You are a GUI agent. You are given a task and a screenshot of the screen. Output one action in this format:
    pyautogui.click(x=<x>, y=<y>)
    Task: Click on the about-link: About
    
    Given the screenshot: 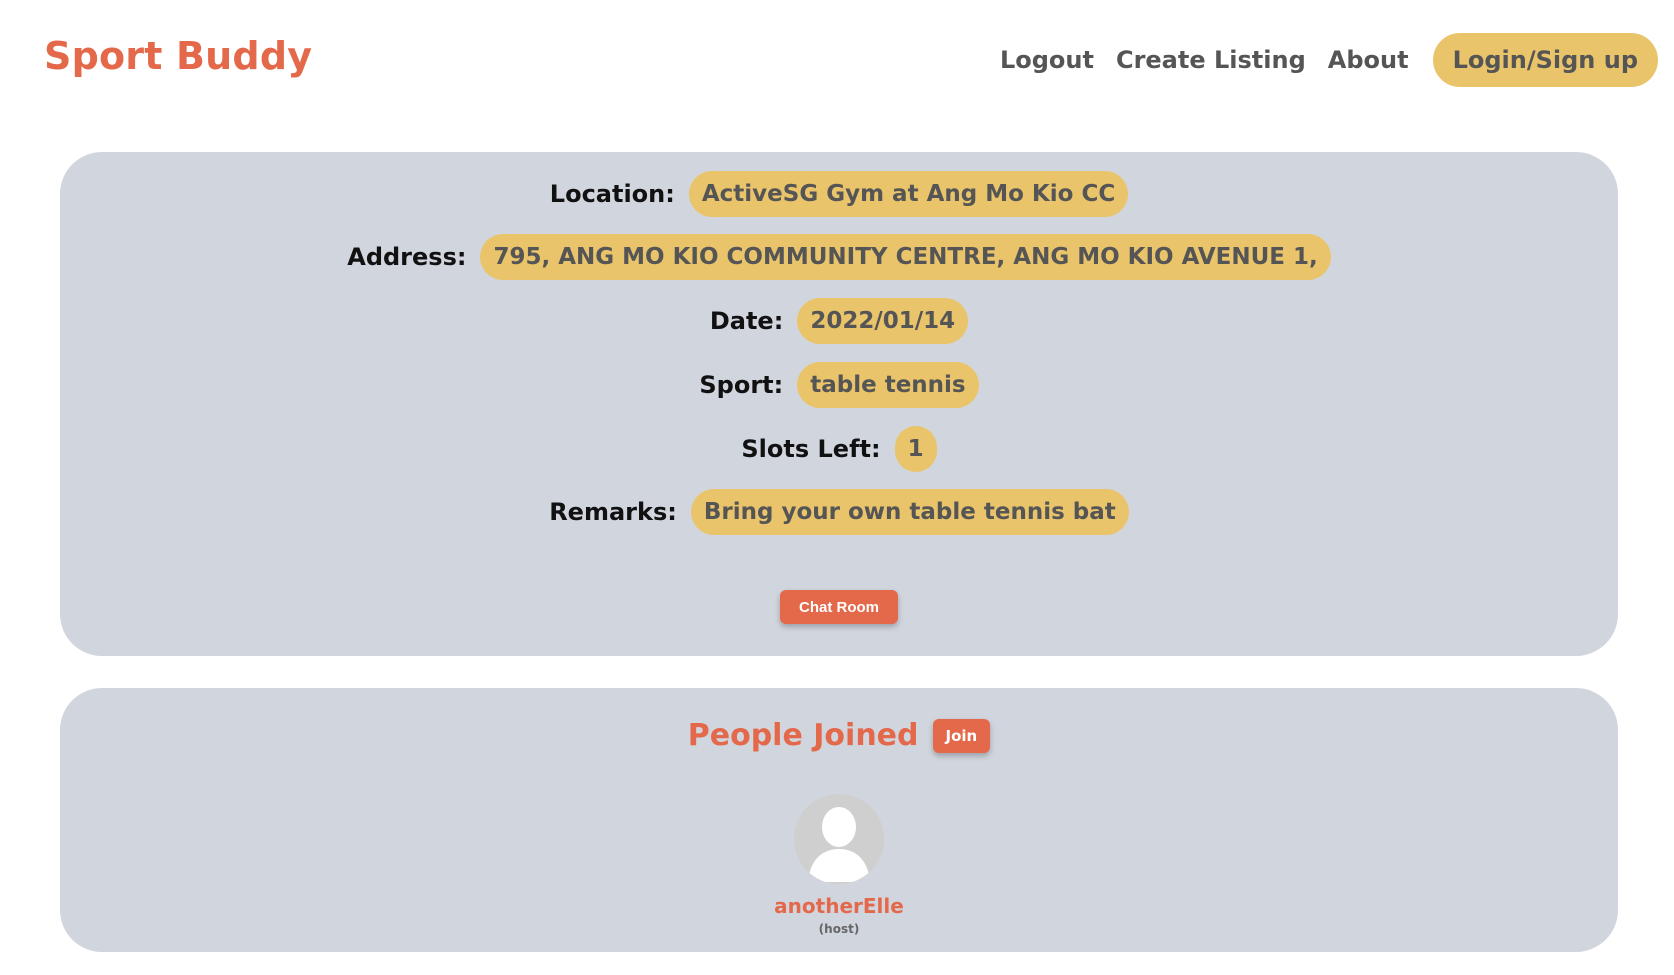 What is the action you would take?
    pyautogui.click(x=1368, y=60)
    